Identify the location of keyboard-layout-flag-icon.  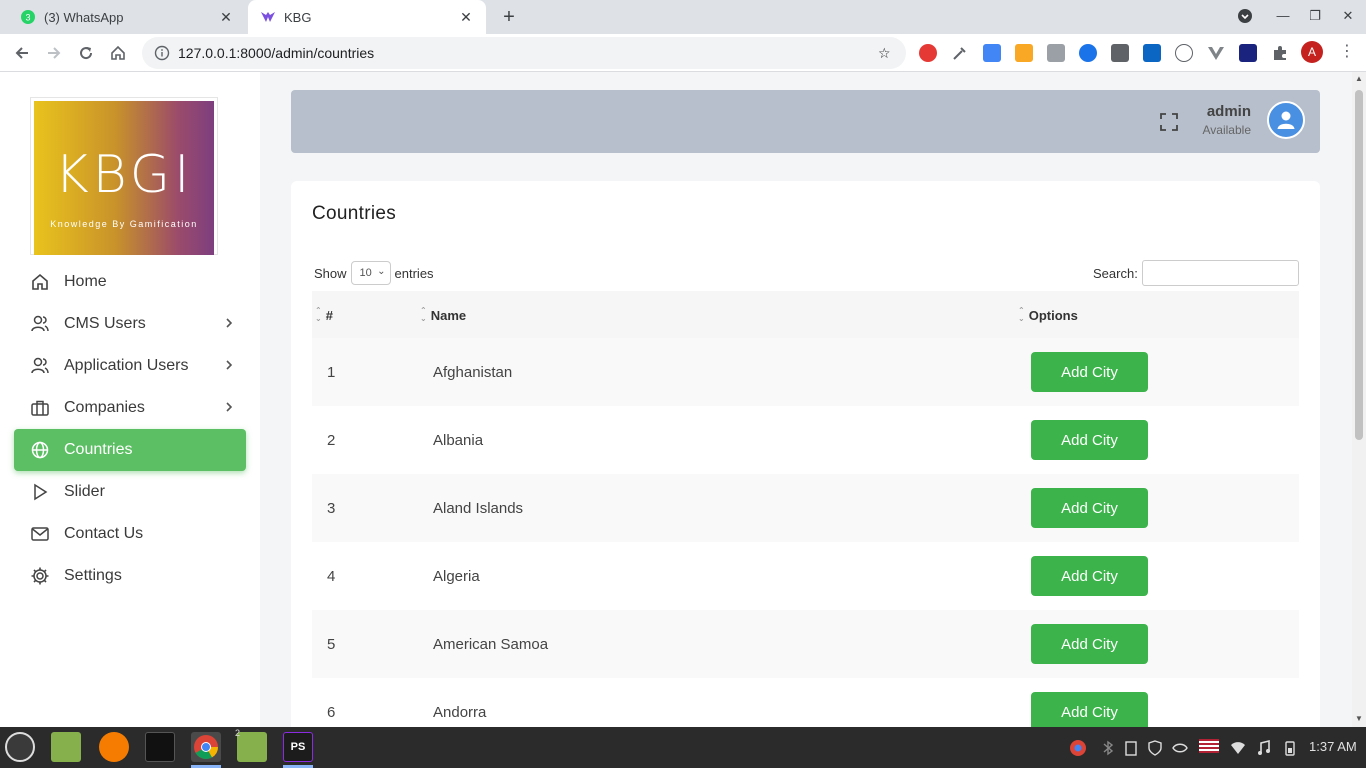
(1209, 746).